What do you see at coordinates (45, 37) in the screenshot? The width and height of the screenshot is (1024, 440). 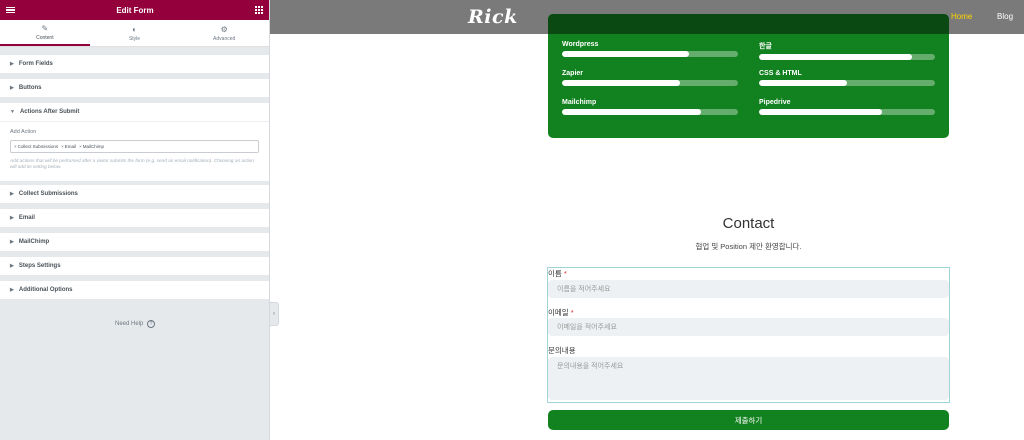 I see `tab-content-label: Content` at bounding box center [45, 37].